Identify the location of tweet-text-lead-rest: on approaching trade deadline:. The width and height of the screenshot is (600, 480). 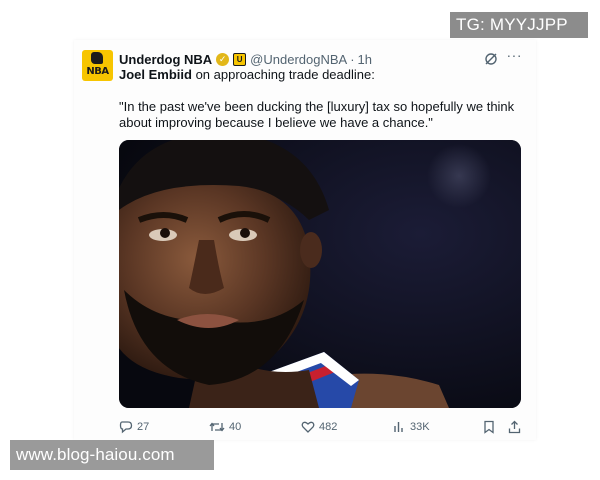
(283, 74).